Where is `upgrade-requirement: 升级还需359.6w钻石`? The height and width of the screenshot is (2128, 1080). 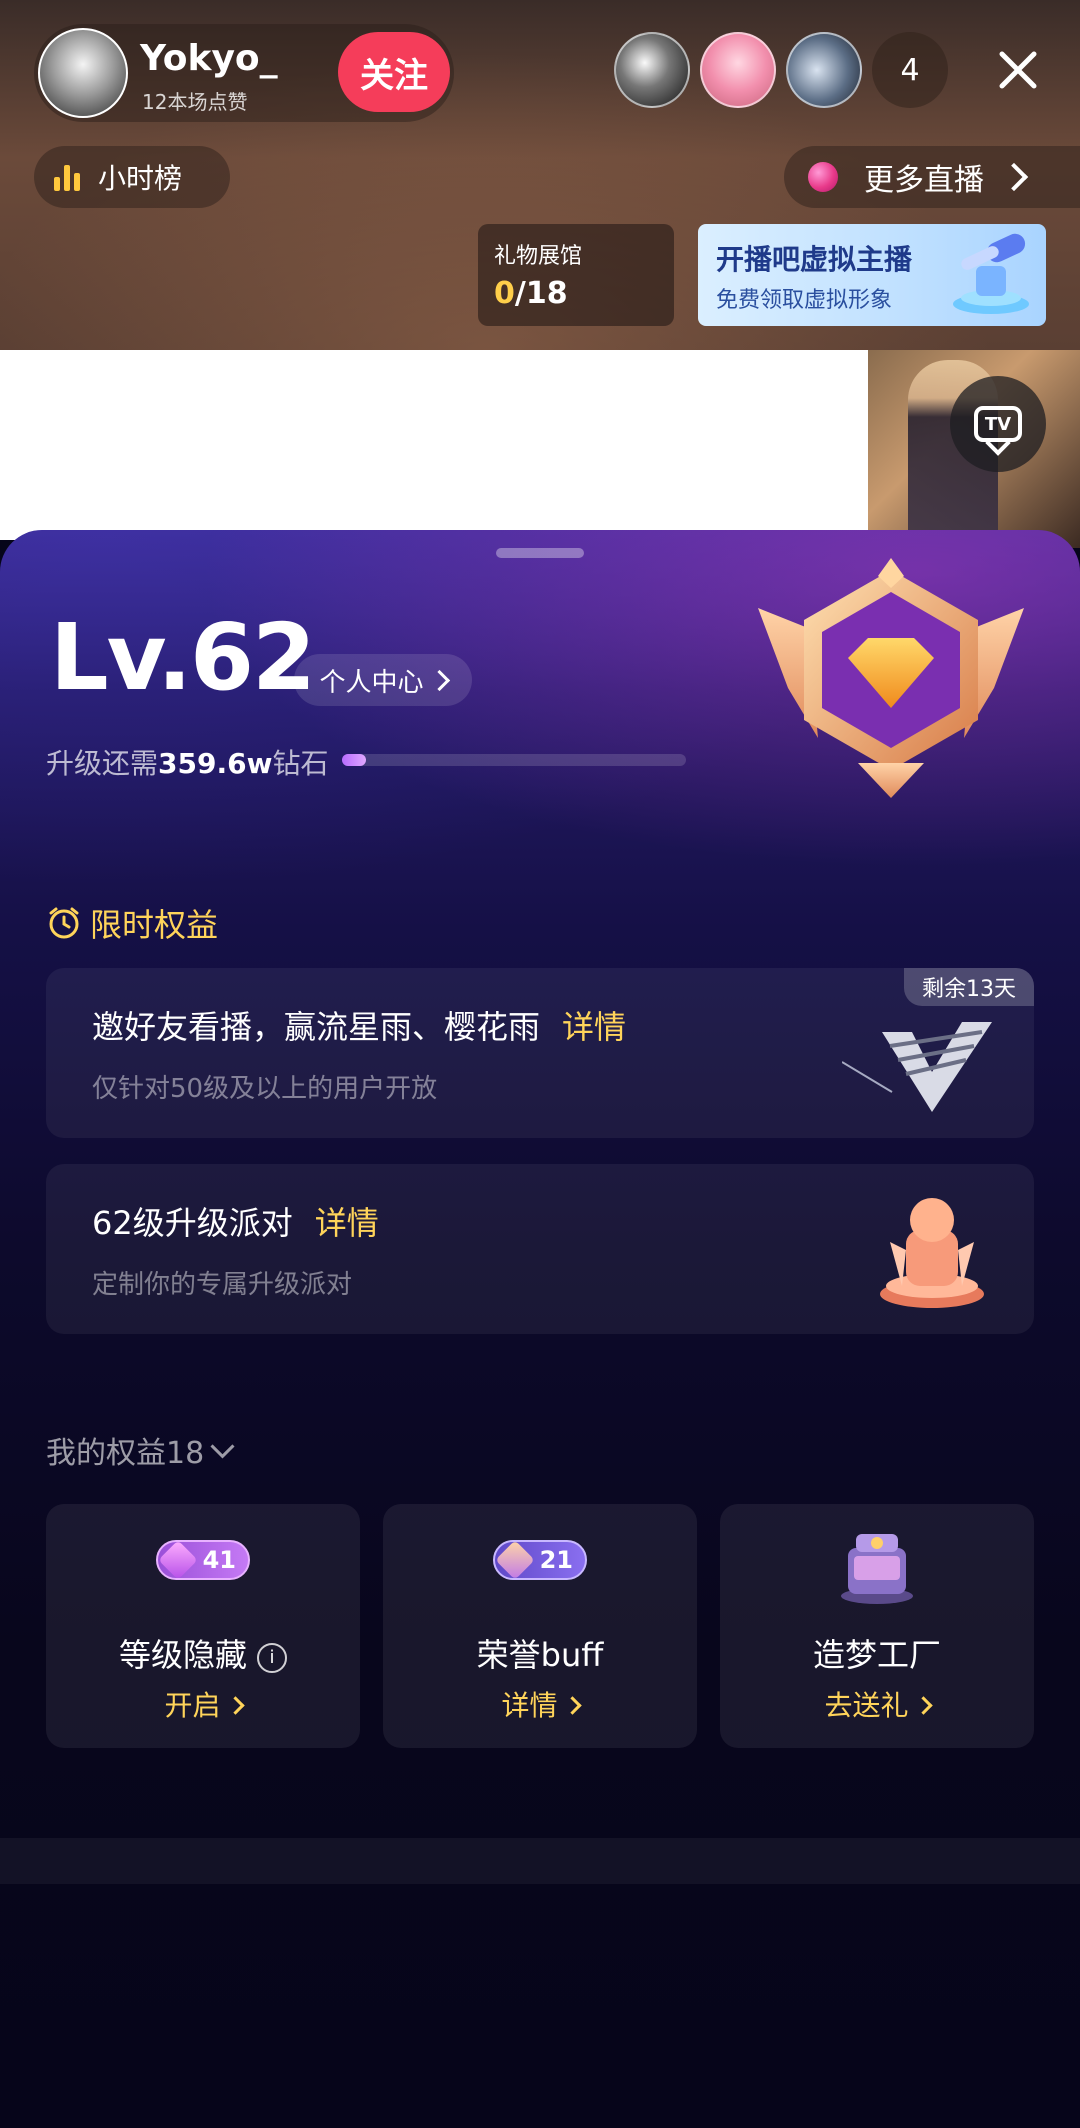
upgrade-requirement: 升级还需359.6w钻石 is located at coordinates (187, 763).